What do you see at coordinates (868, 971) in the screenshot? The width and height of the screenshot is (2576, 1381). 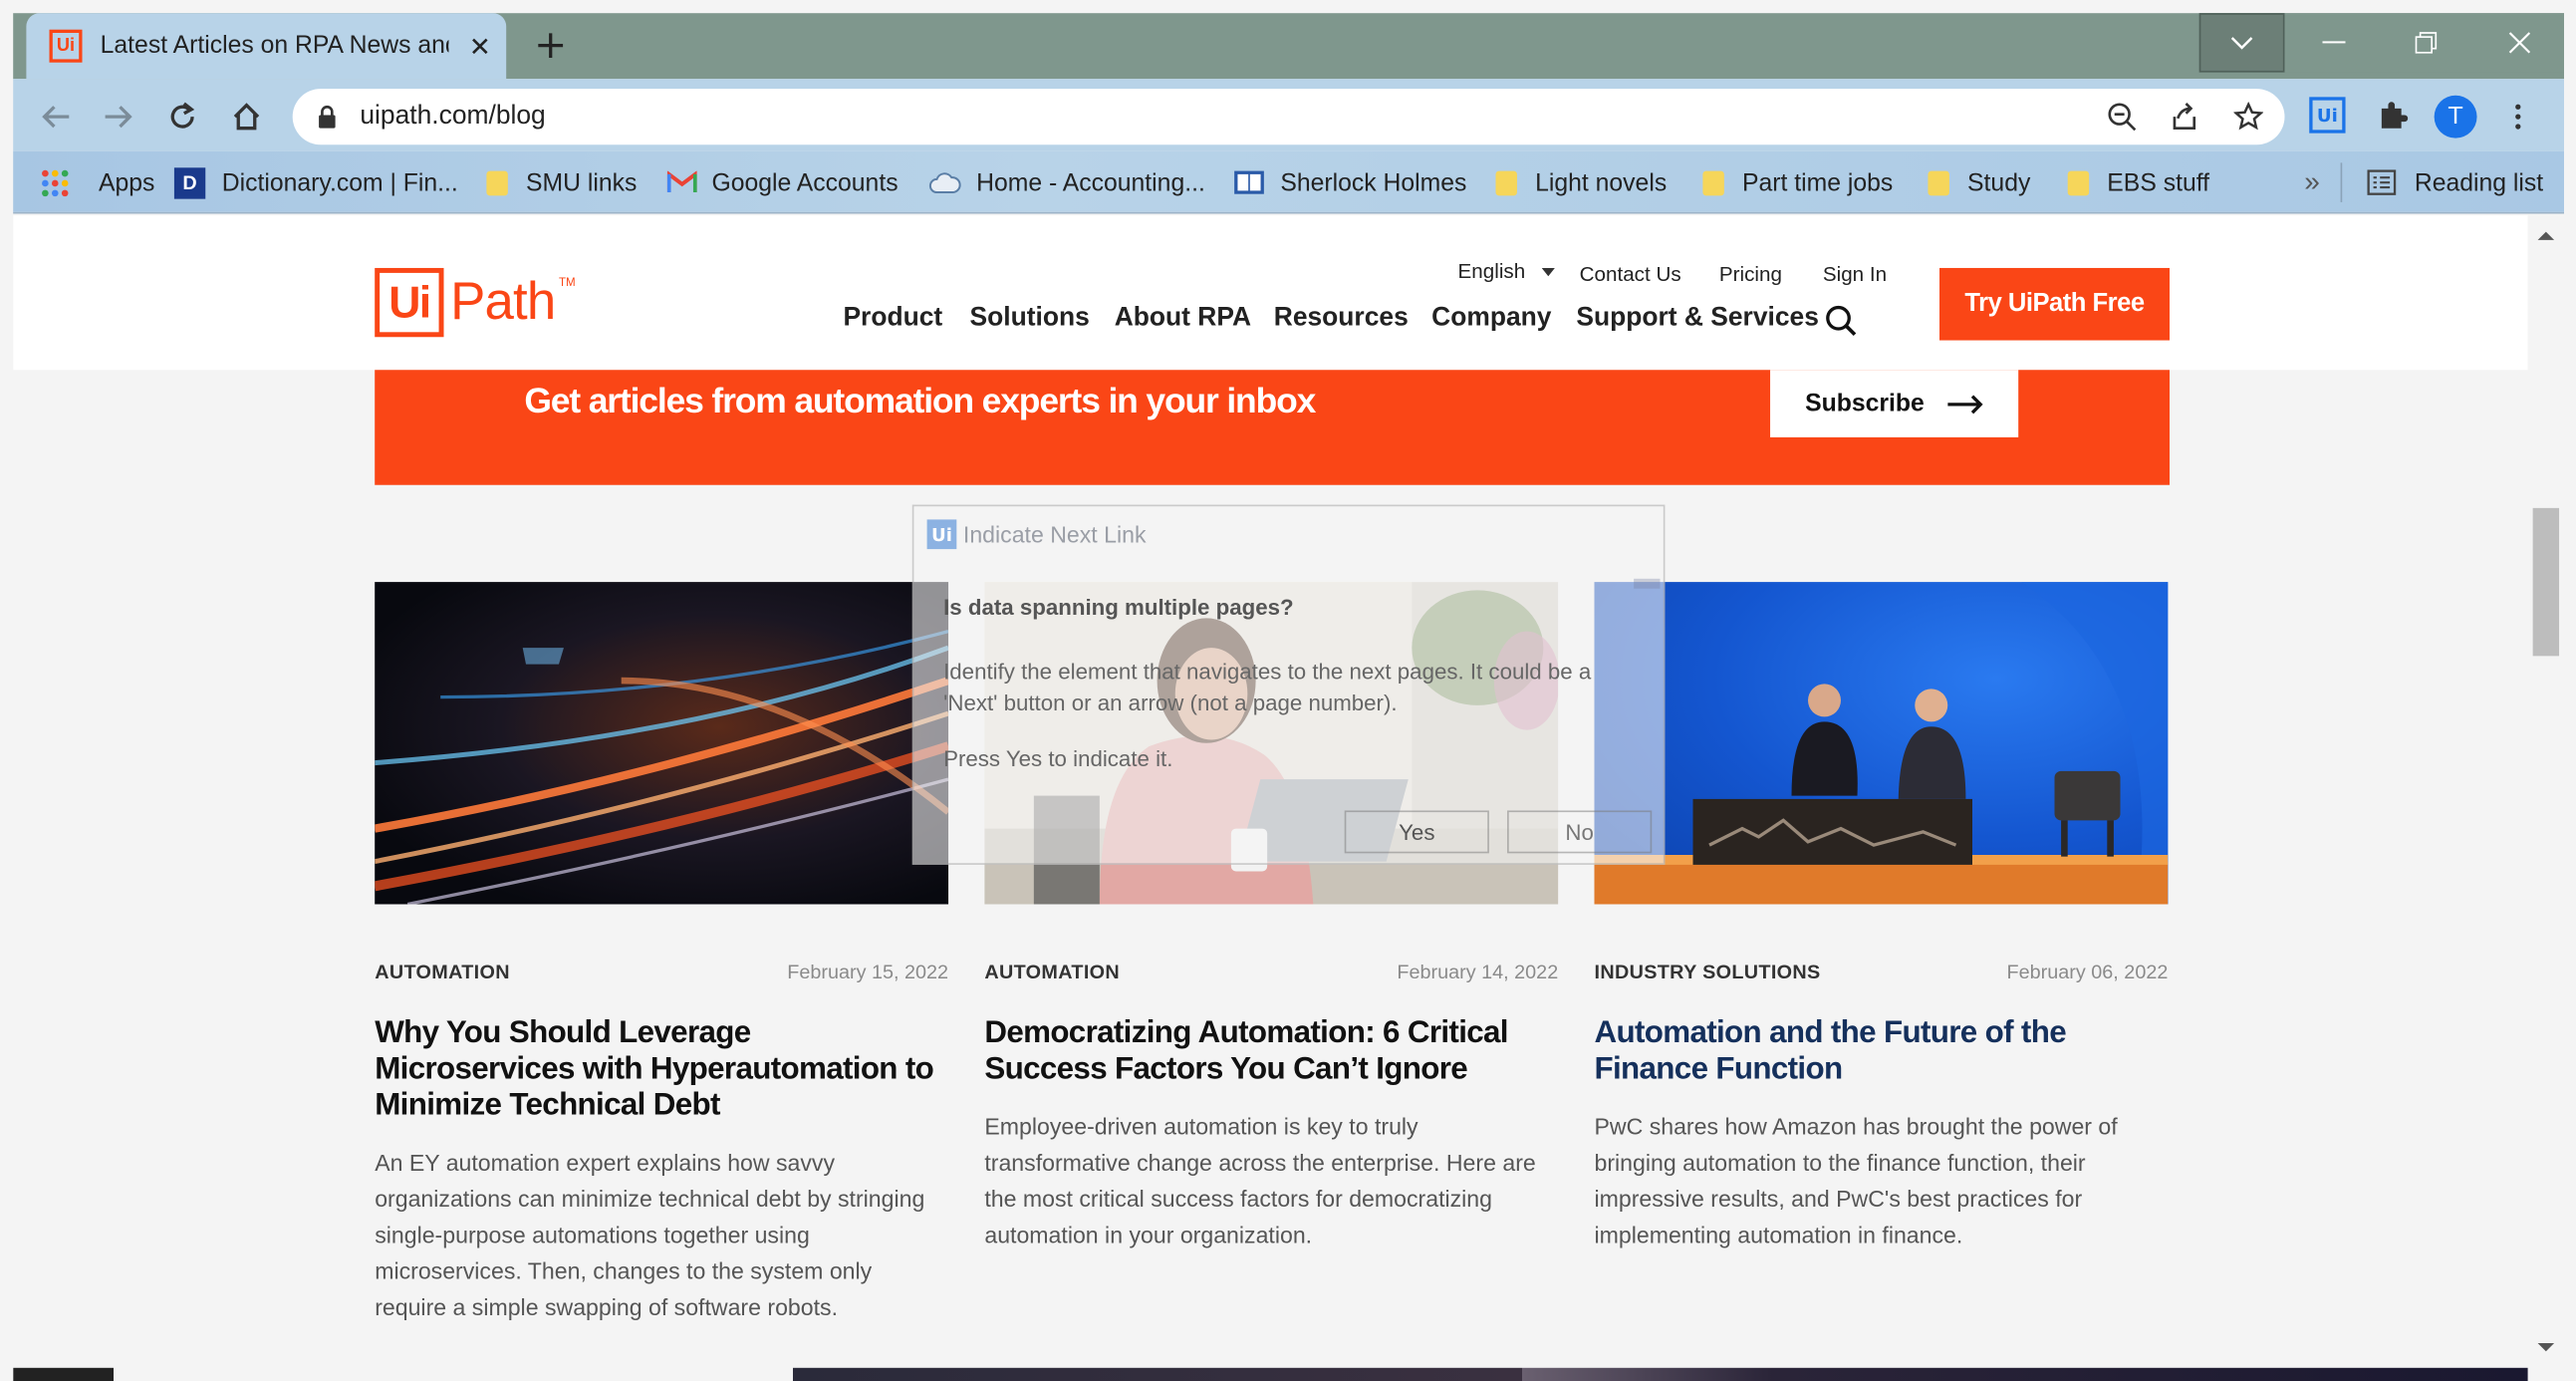 I see `article-date: February 15, 2022` at bounding box center [868, 971].